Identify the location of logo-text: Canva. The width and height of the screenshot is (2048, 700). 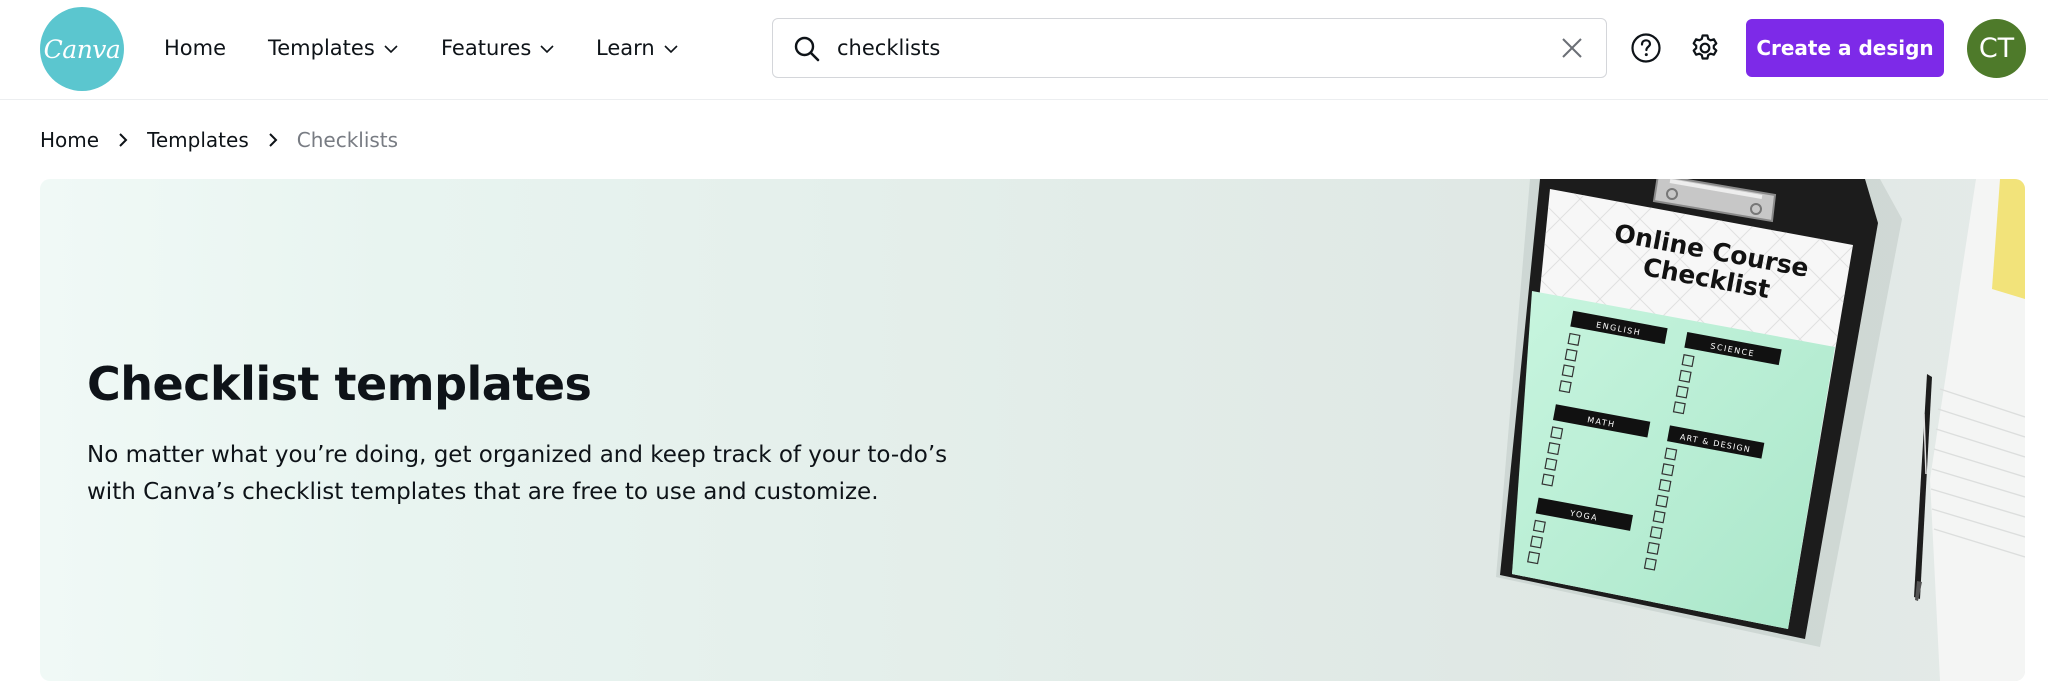
(82, 49).